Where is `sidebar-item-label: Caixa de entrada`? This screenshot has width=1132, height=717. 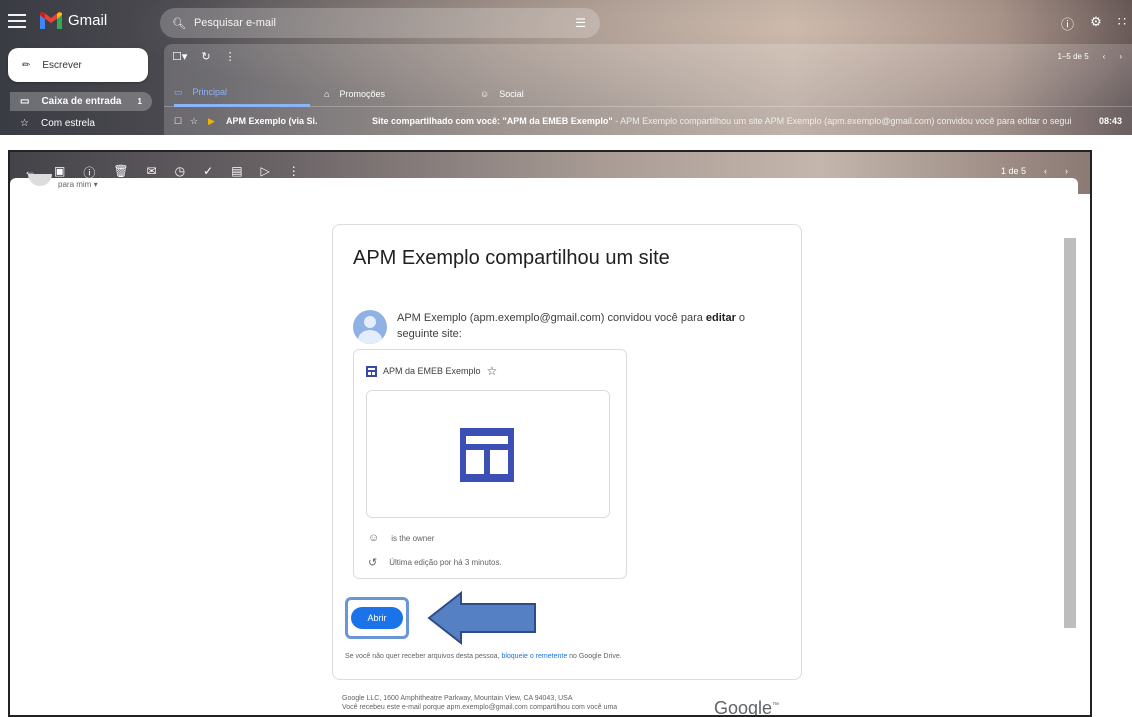
sidebar-item-label: Caixa de entrada is located at coordinates (81, 101).